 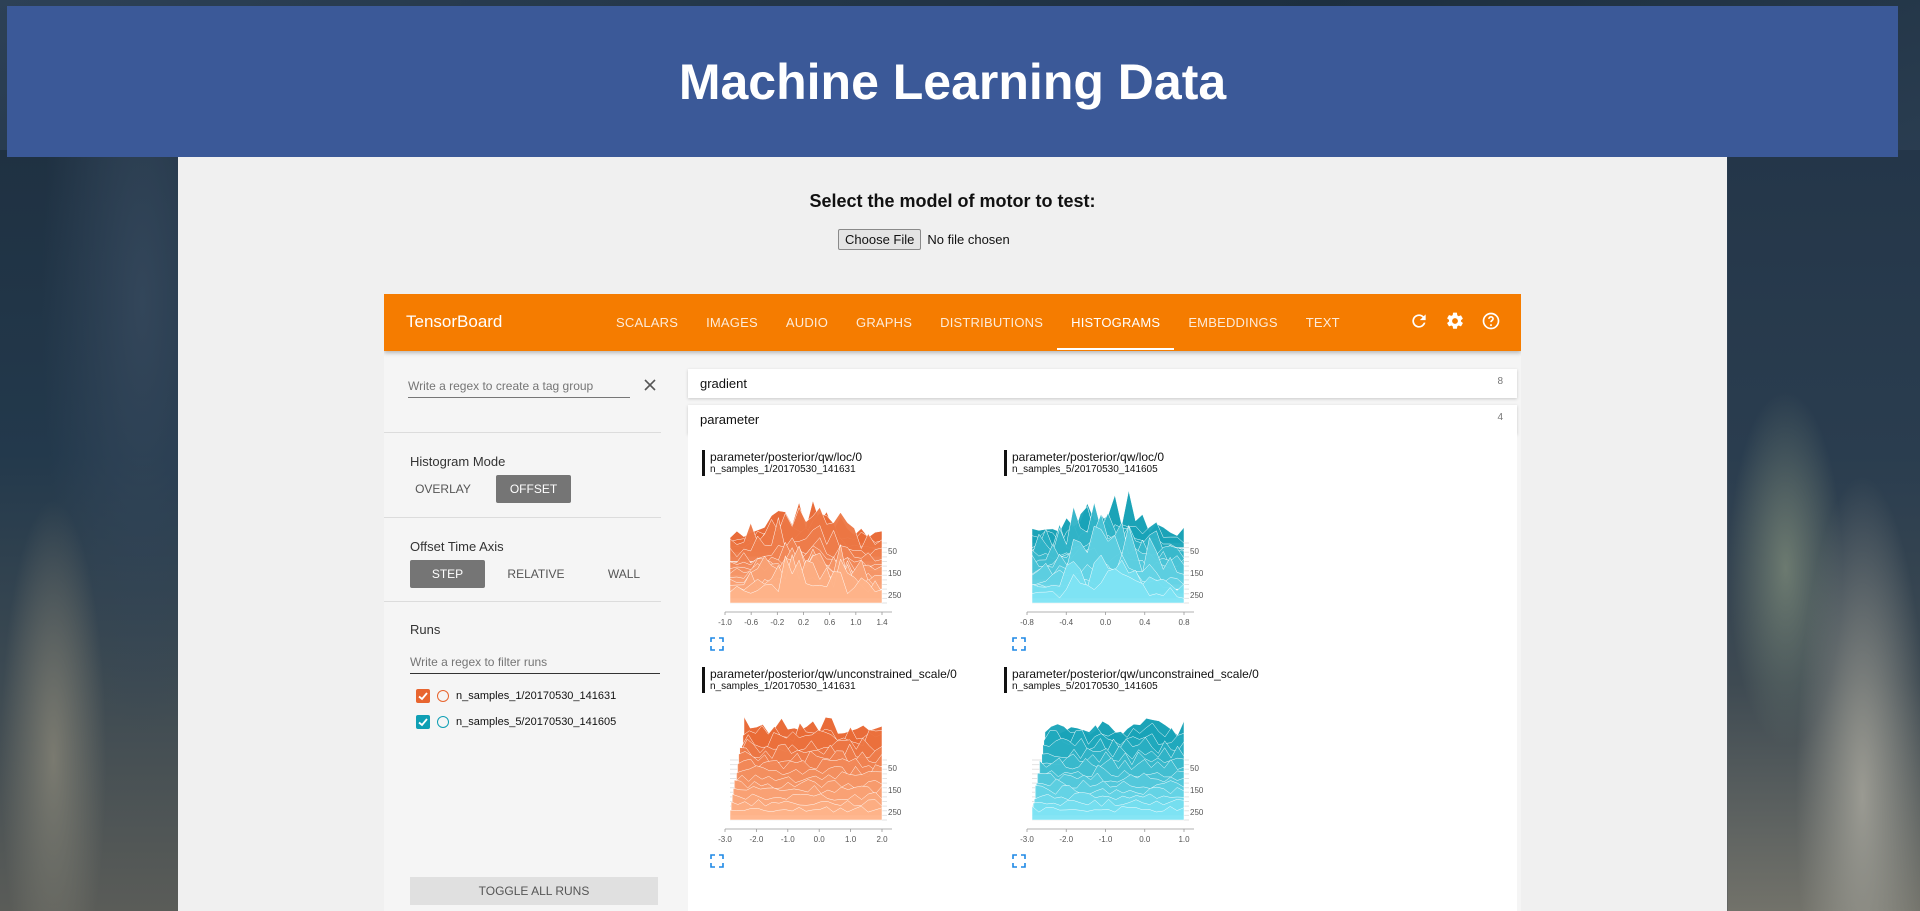 What do you see at coordinates (1145, 622) in the screenshot?
I see `x-tick-label: 0.4` at bounding box center [1145, 622].